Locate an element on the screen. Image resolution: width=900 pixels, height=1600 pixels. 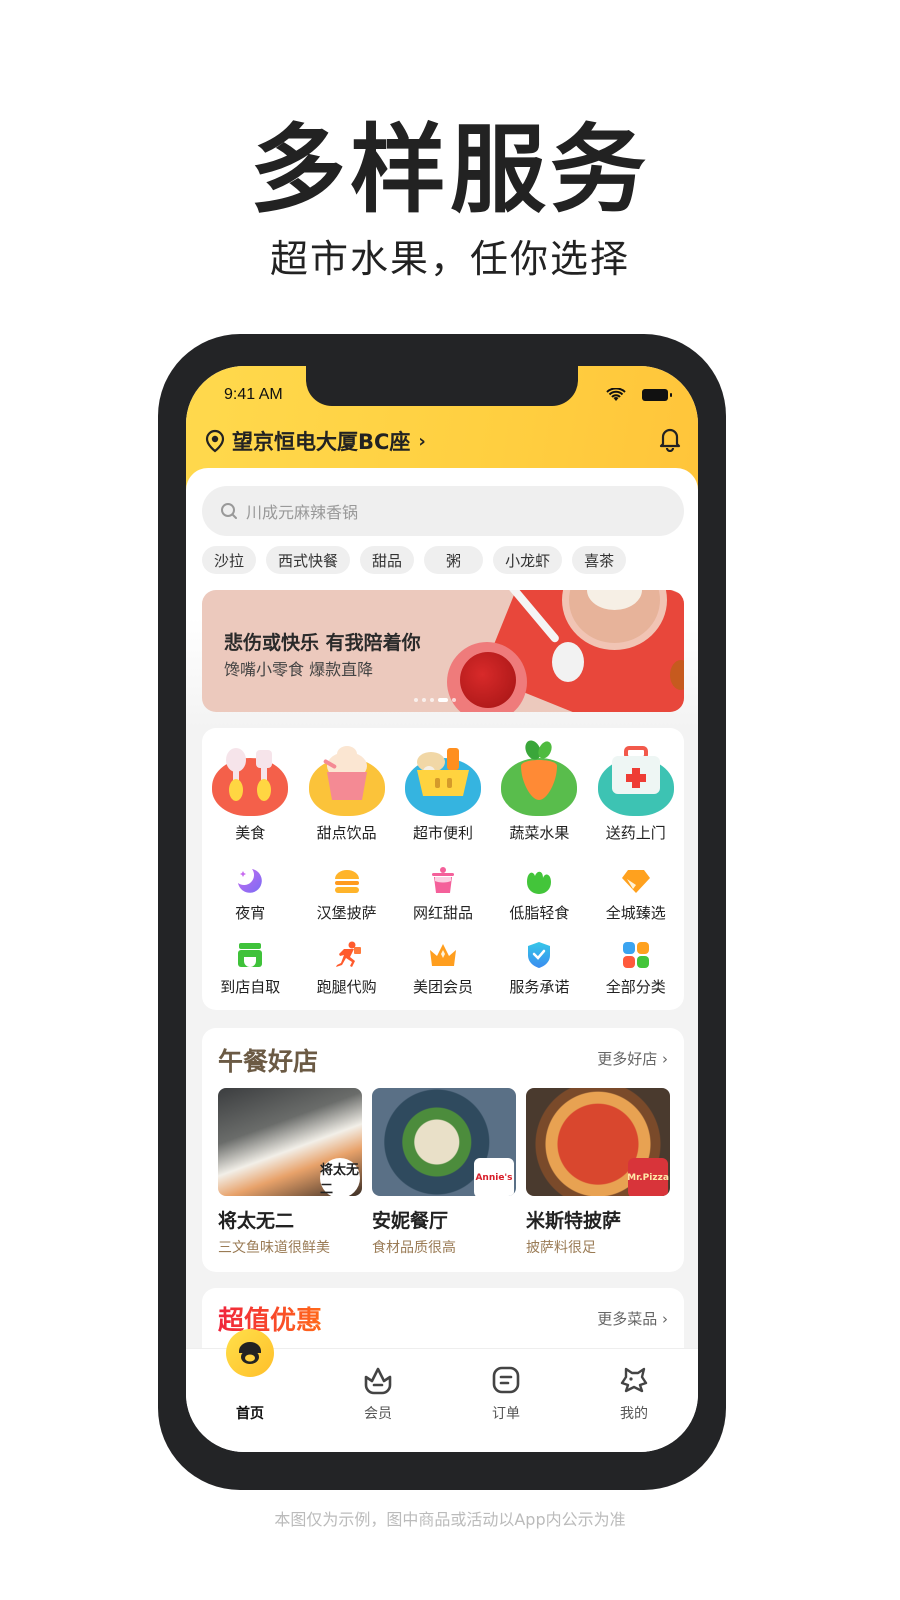
category-label: 美食 is located at coordinates (250, 833).